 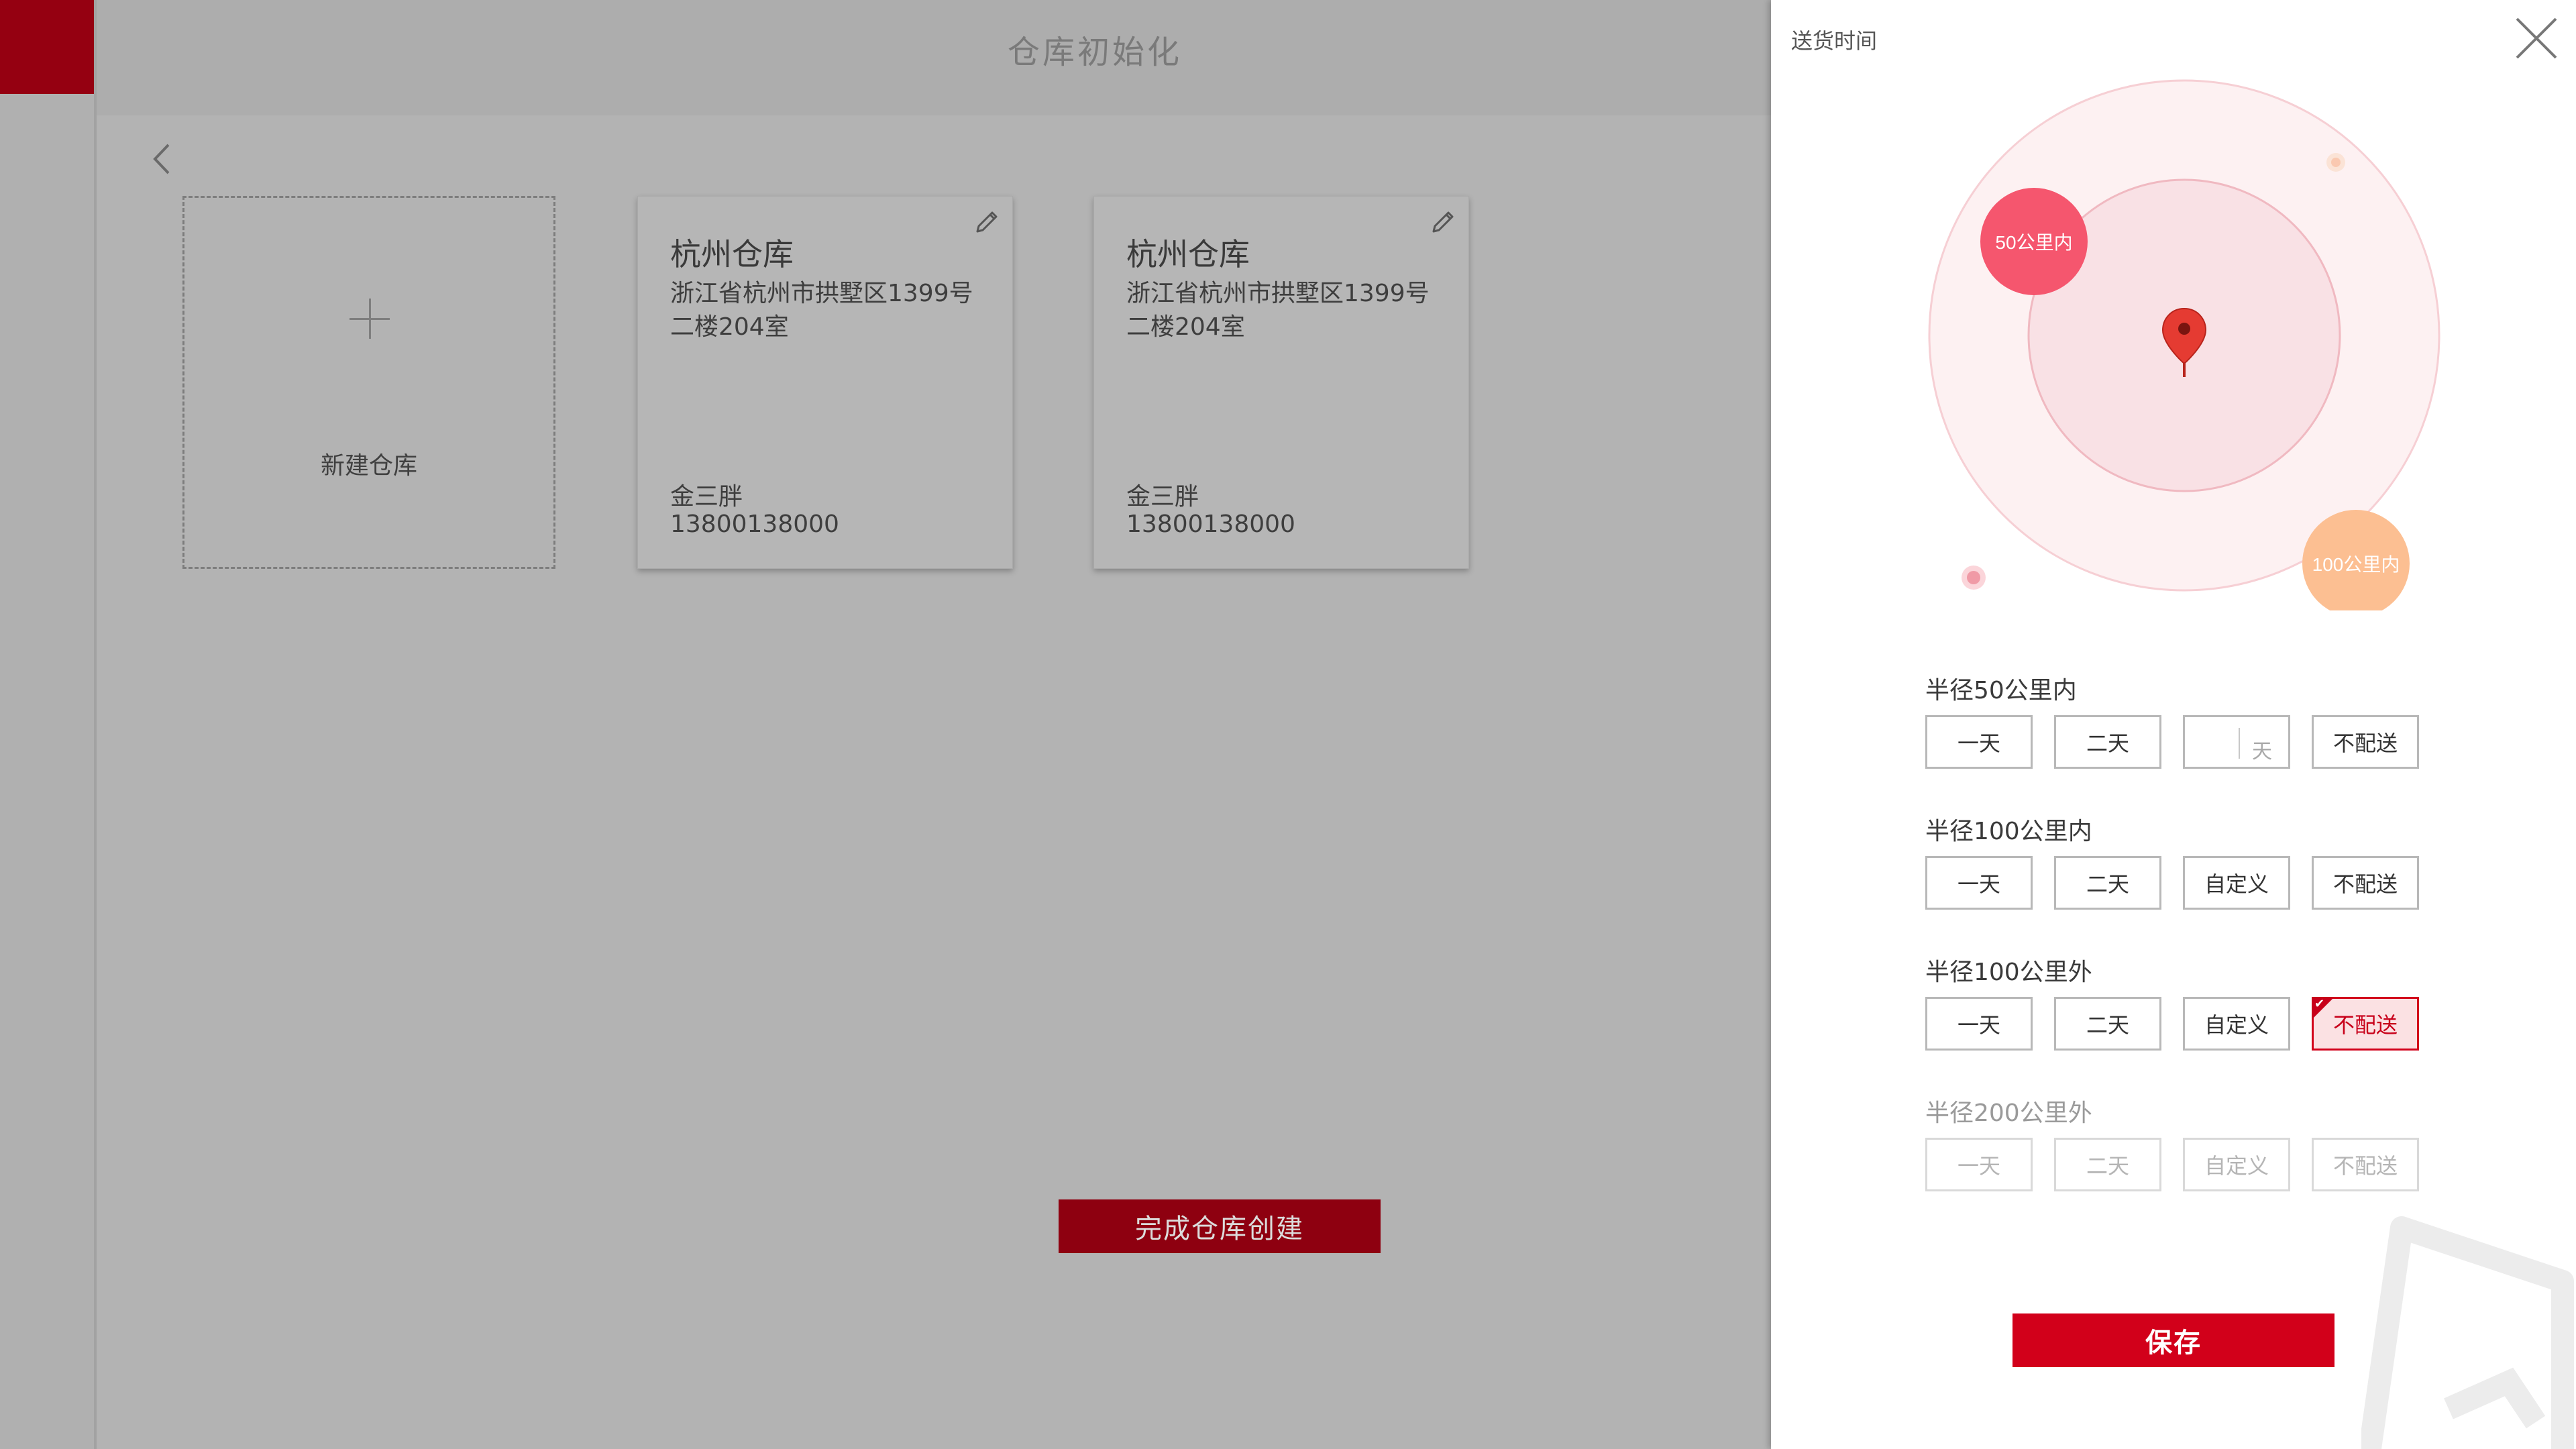 What do you see at coordinates (2184, 344) in the screenshot?
I see `delivery-radius-map: 50公里内 100公里内` at bounding box center [2184, 344].